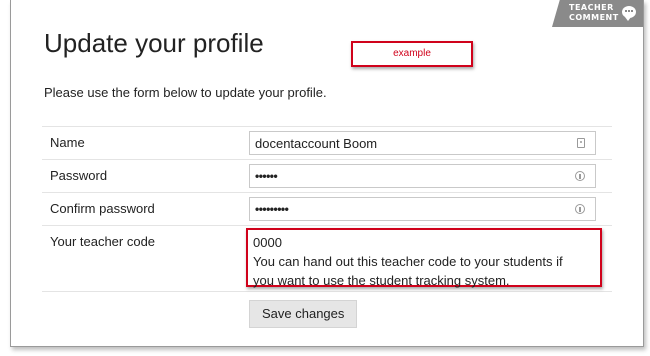 This screenshot has height=356, width=650. I want to click on form-row-password: Password ••••••, so click(327, 176).